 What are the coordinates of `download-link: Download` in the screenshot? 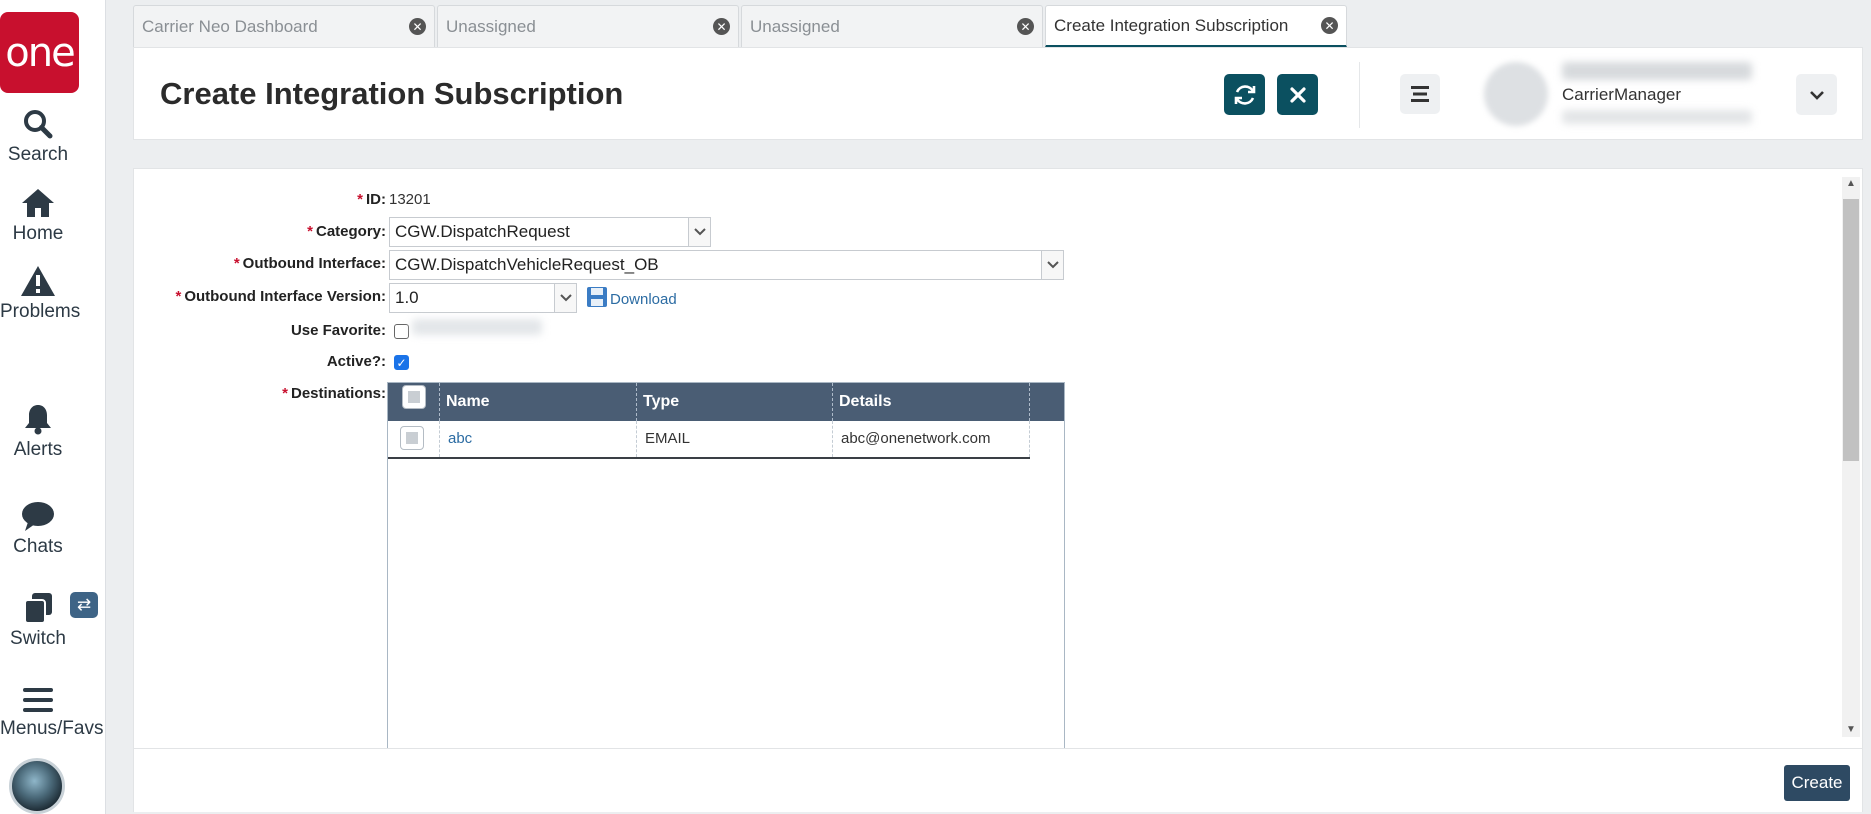 It's located at (631, 297).